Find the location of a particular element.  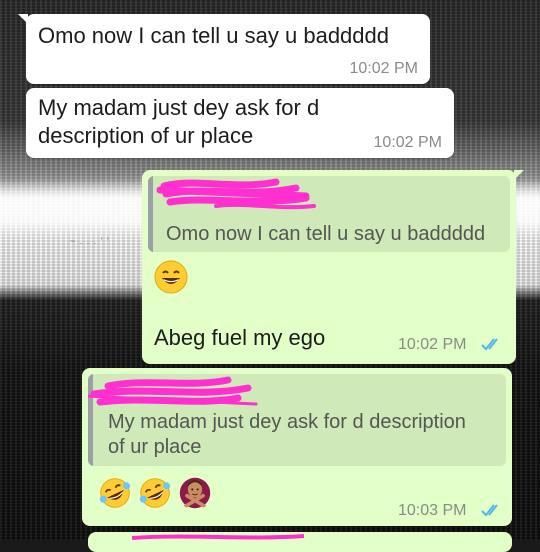

reply-quote: Omo now I can tell u say u baddddd is located at coordinates (329, 214).